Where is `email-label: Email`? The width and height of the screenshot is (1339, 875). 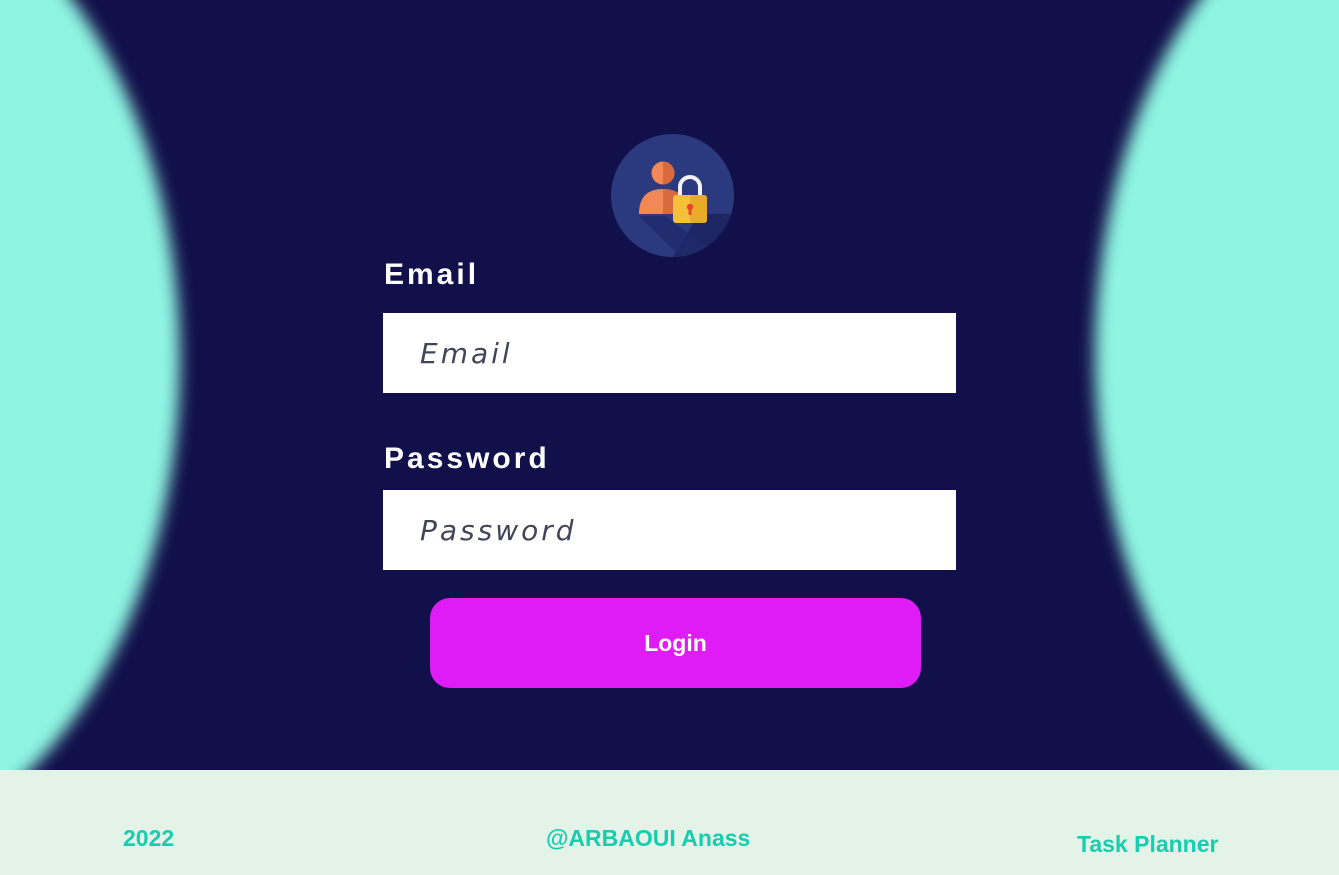
email-label: Email is located at coordinates (432, 274).